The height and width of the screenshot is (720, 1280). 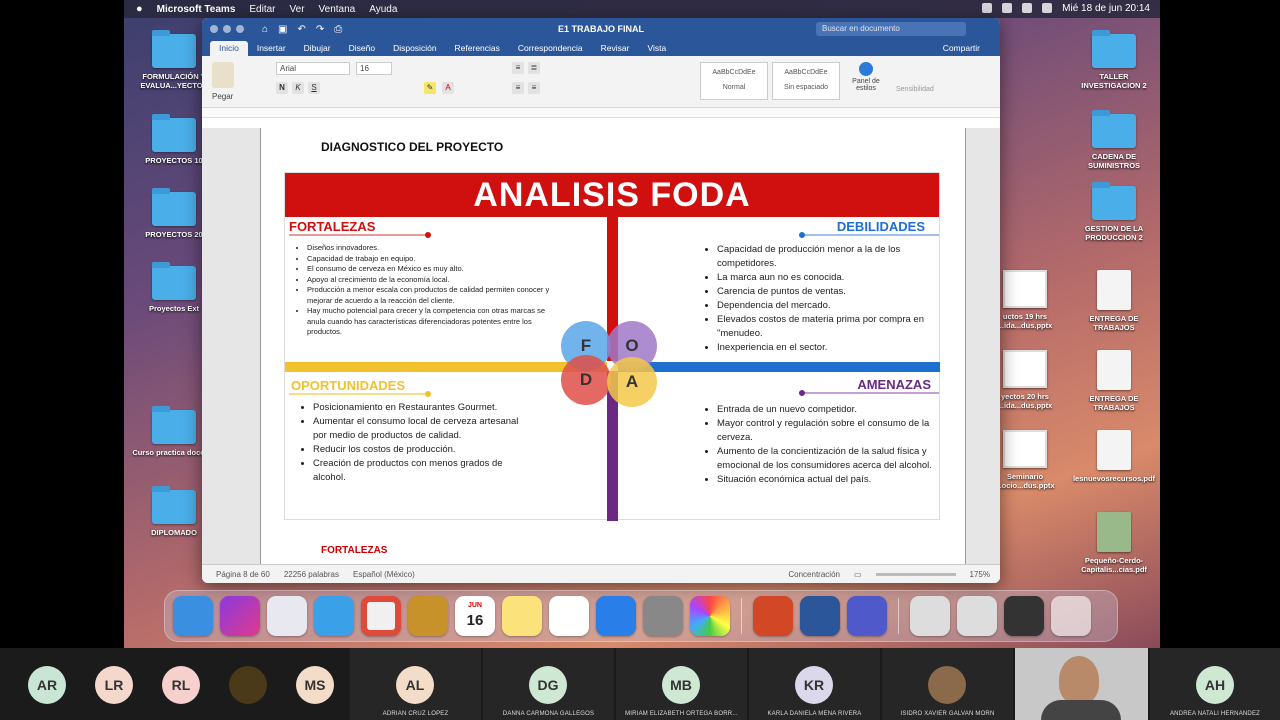 What do you see at coordinates (414, 49) in the screenshot?
I see `tab-disposicion: Disposición` at bounding box center [414, 49].